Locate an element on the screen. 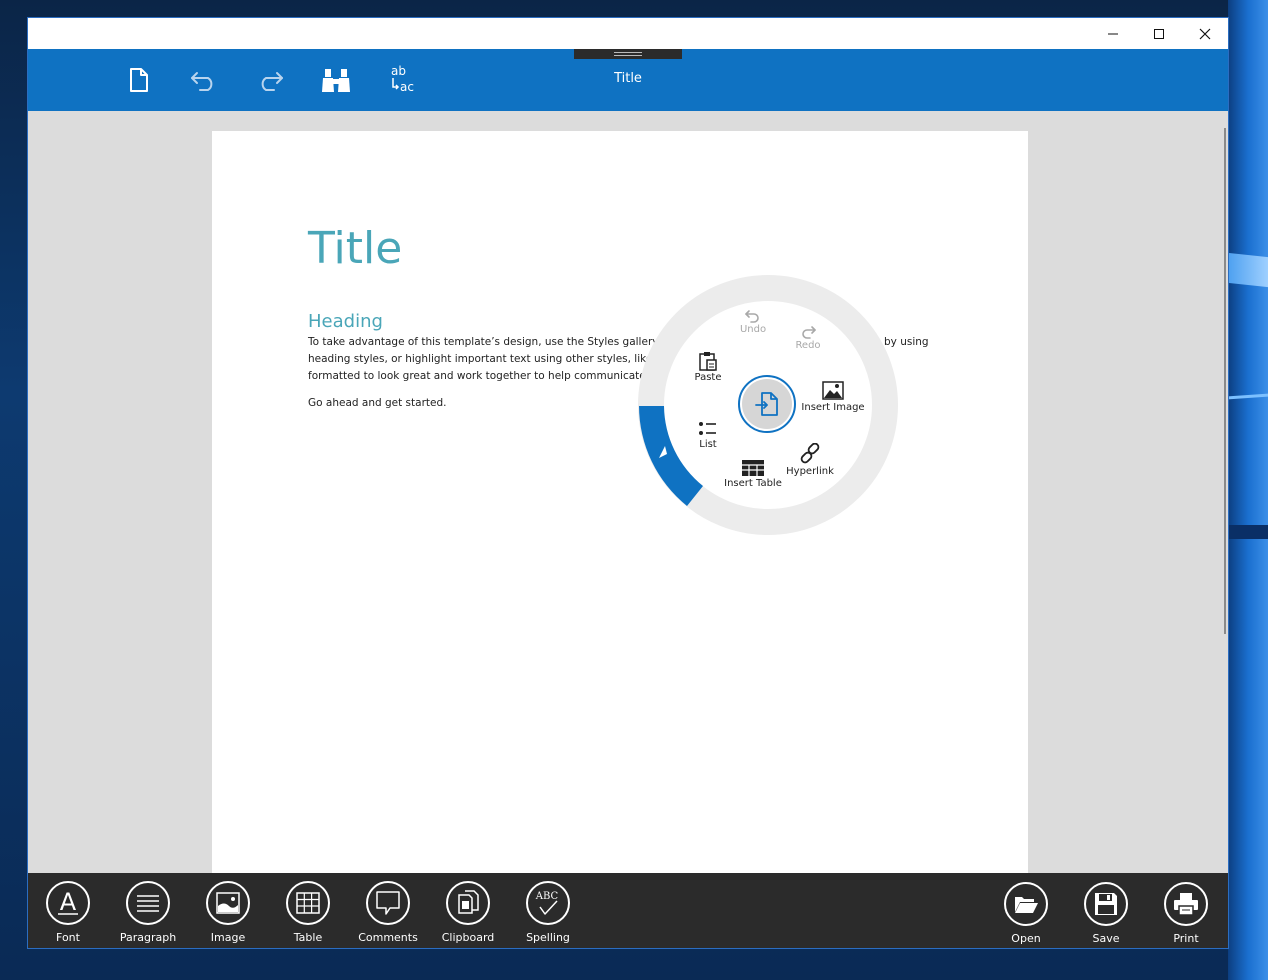 The height and width of the screenshot is (980, 1268). radial-insert-table-button: Insert Table is located at coordinates (753, 474).